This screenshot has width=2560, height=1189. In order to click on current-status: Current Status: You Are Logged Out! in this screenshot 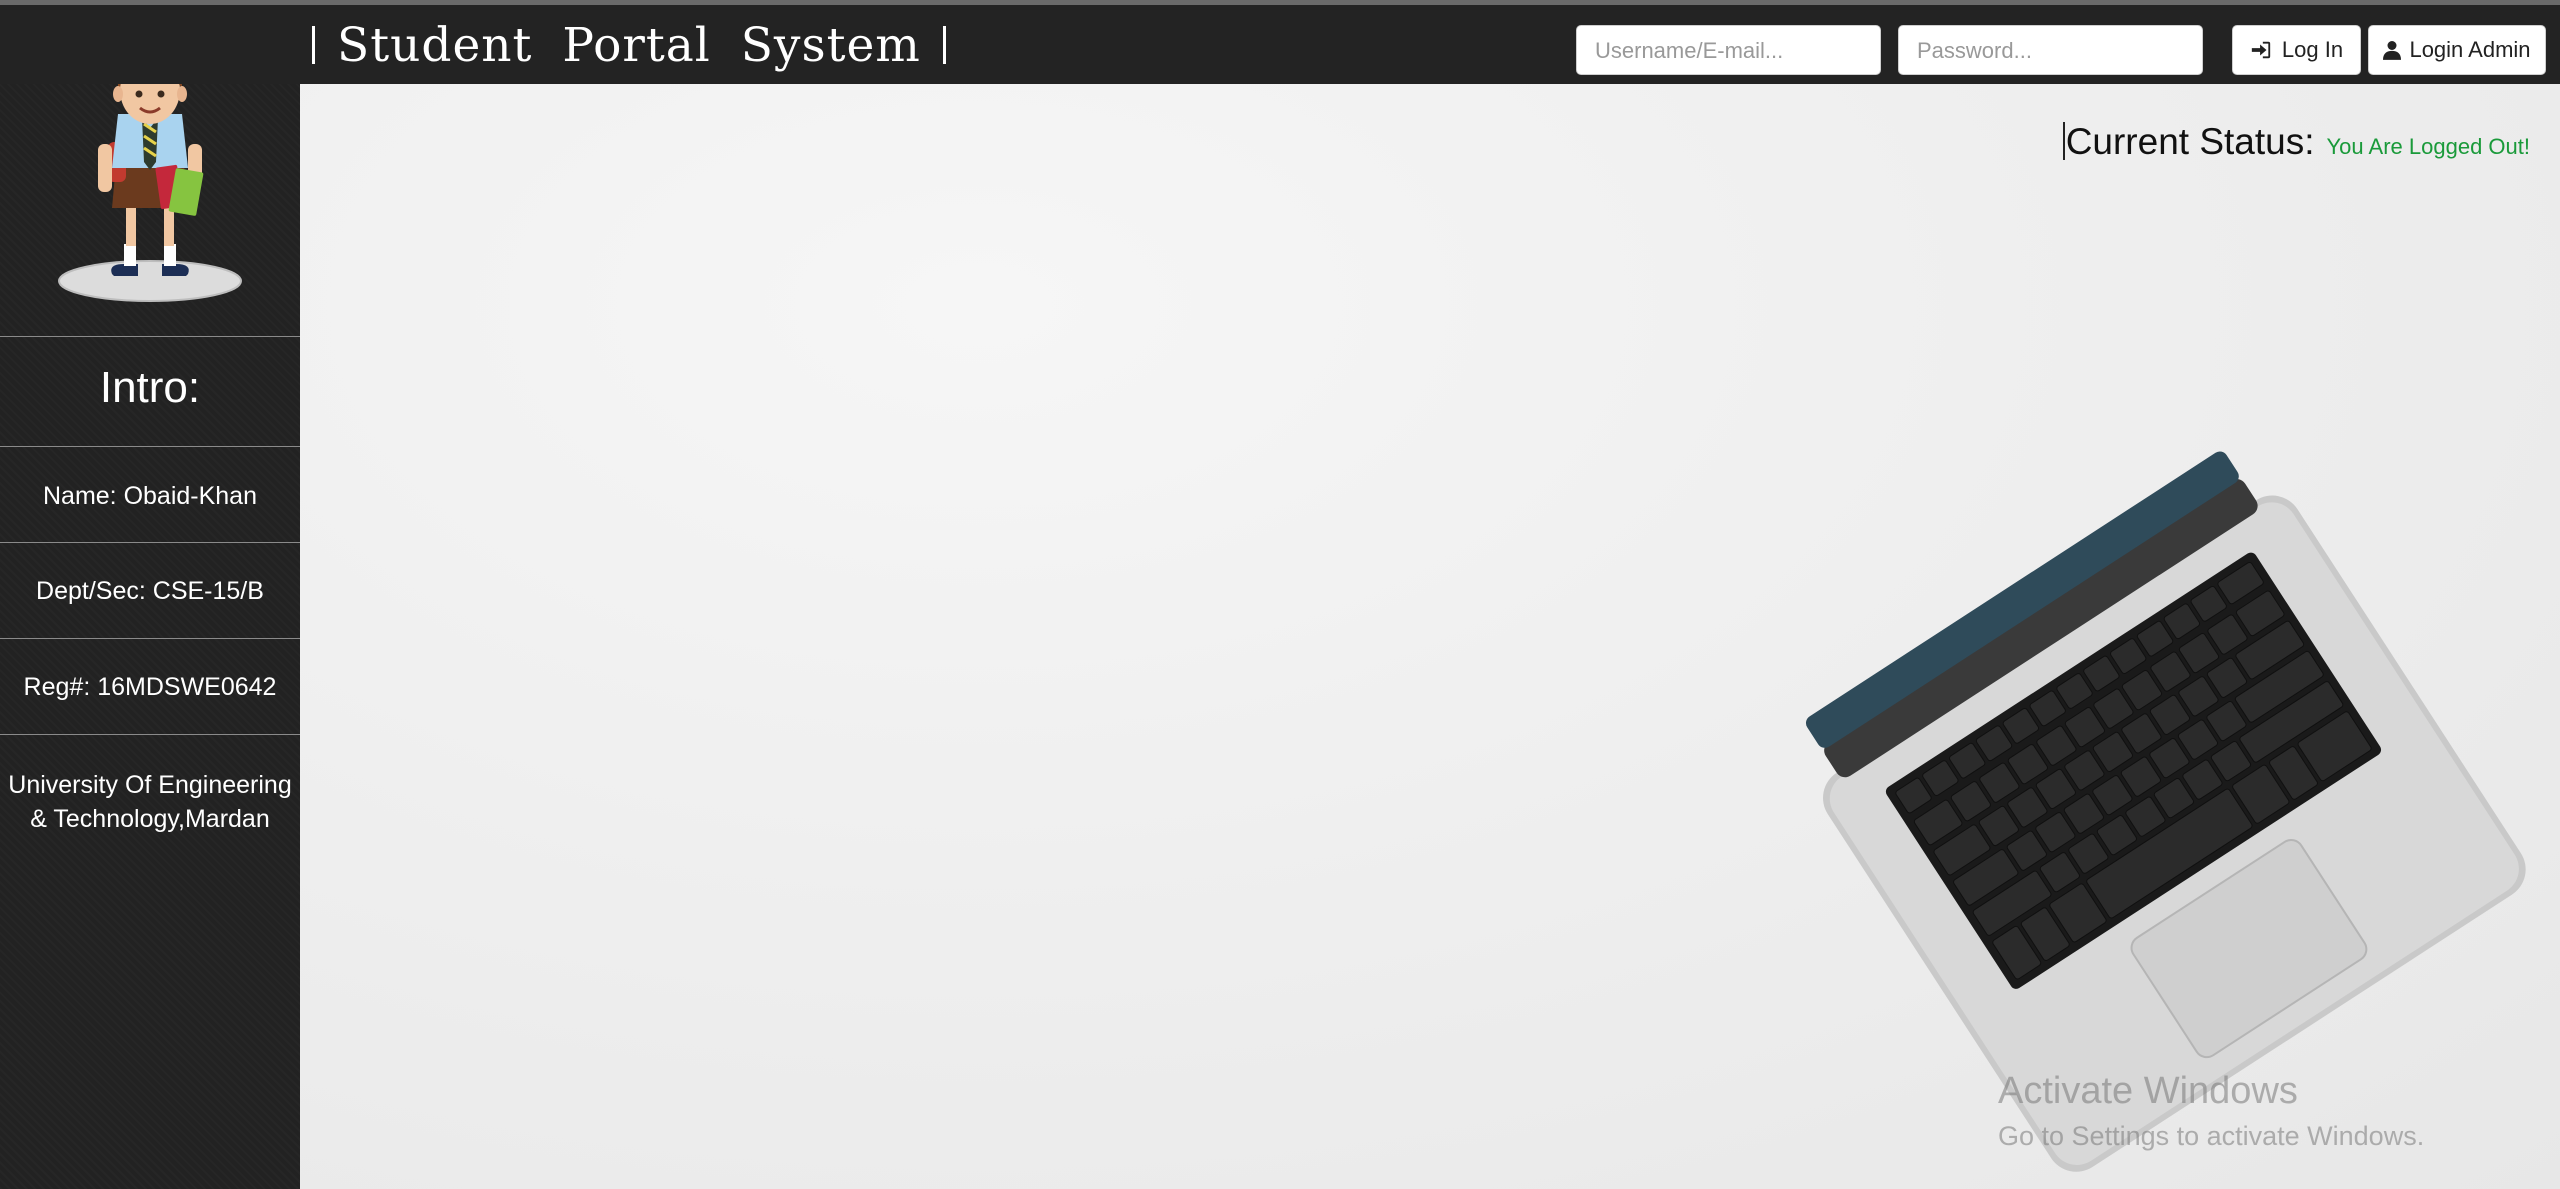, I will do `click(2296, 139)`.